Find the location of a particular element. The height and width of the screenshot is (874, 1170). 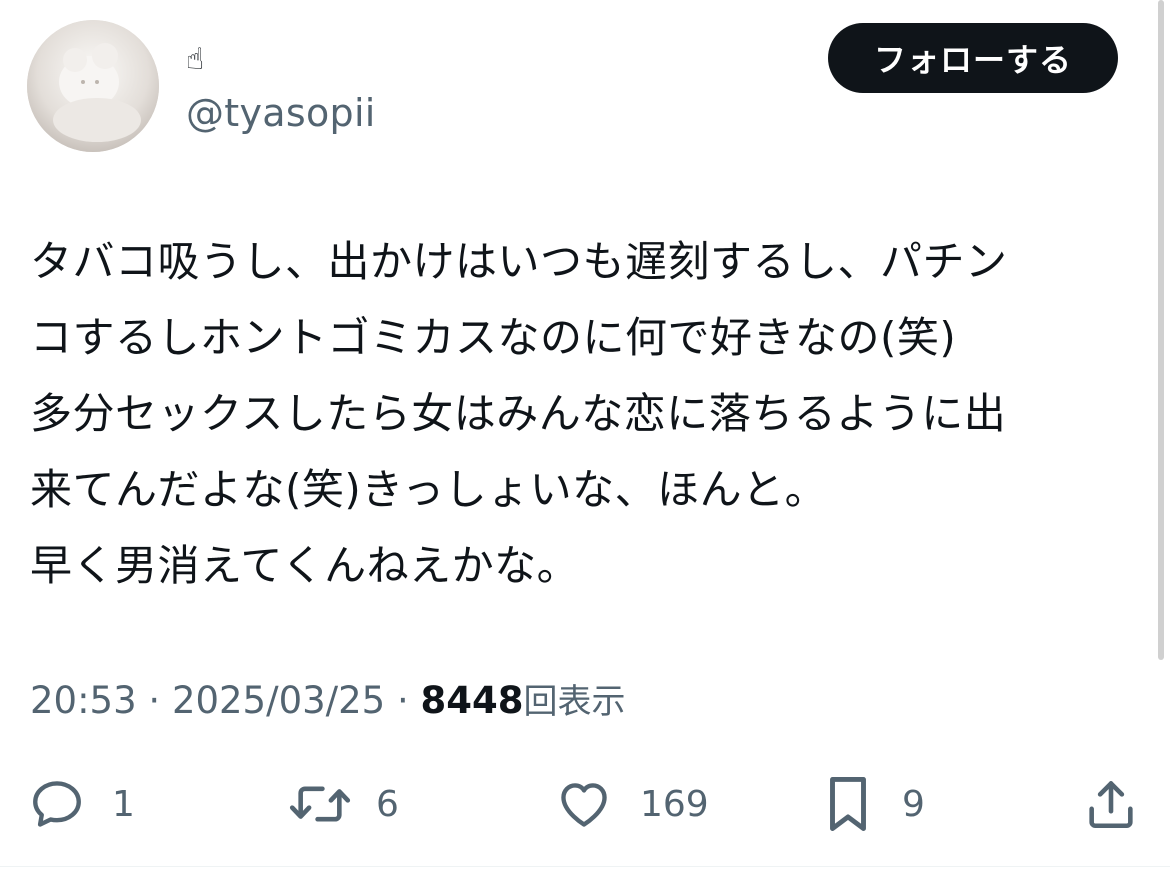

tweet-time: 20:53 is located at coordinates (83, 700).